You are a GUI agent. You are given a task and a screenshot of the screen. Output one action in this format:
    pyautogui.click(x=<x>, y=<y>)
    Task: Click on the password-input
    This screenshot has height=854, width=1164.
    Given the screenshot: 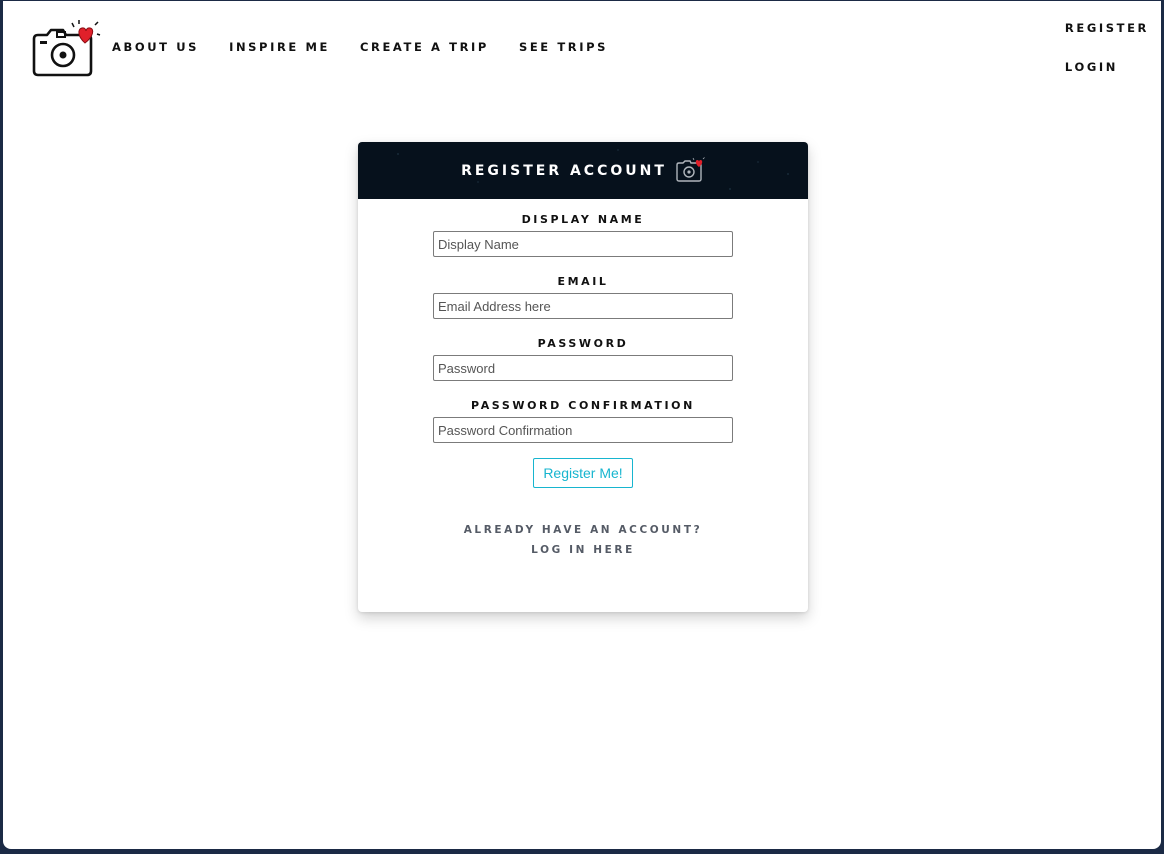 What is the action you would take?
    pyautogui.click(x=583, y=368)
    